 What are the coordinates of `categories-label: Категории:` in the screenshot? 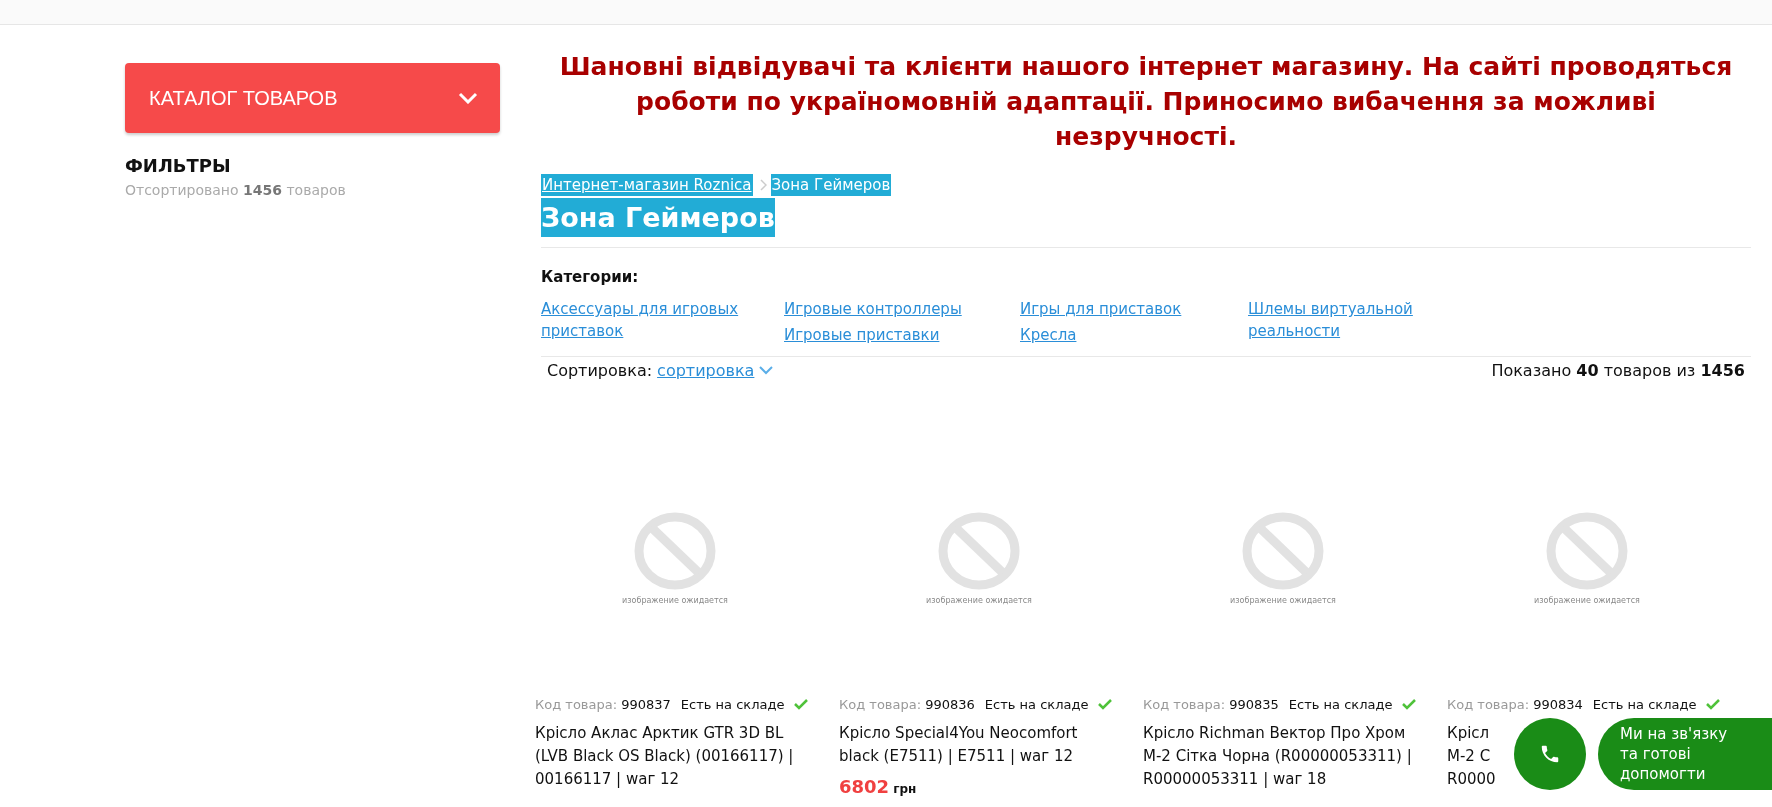 It's located at (590, 277).